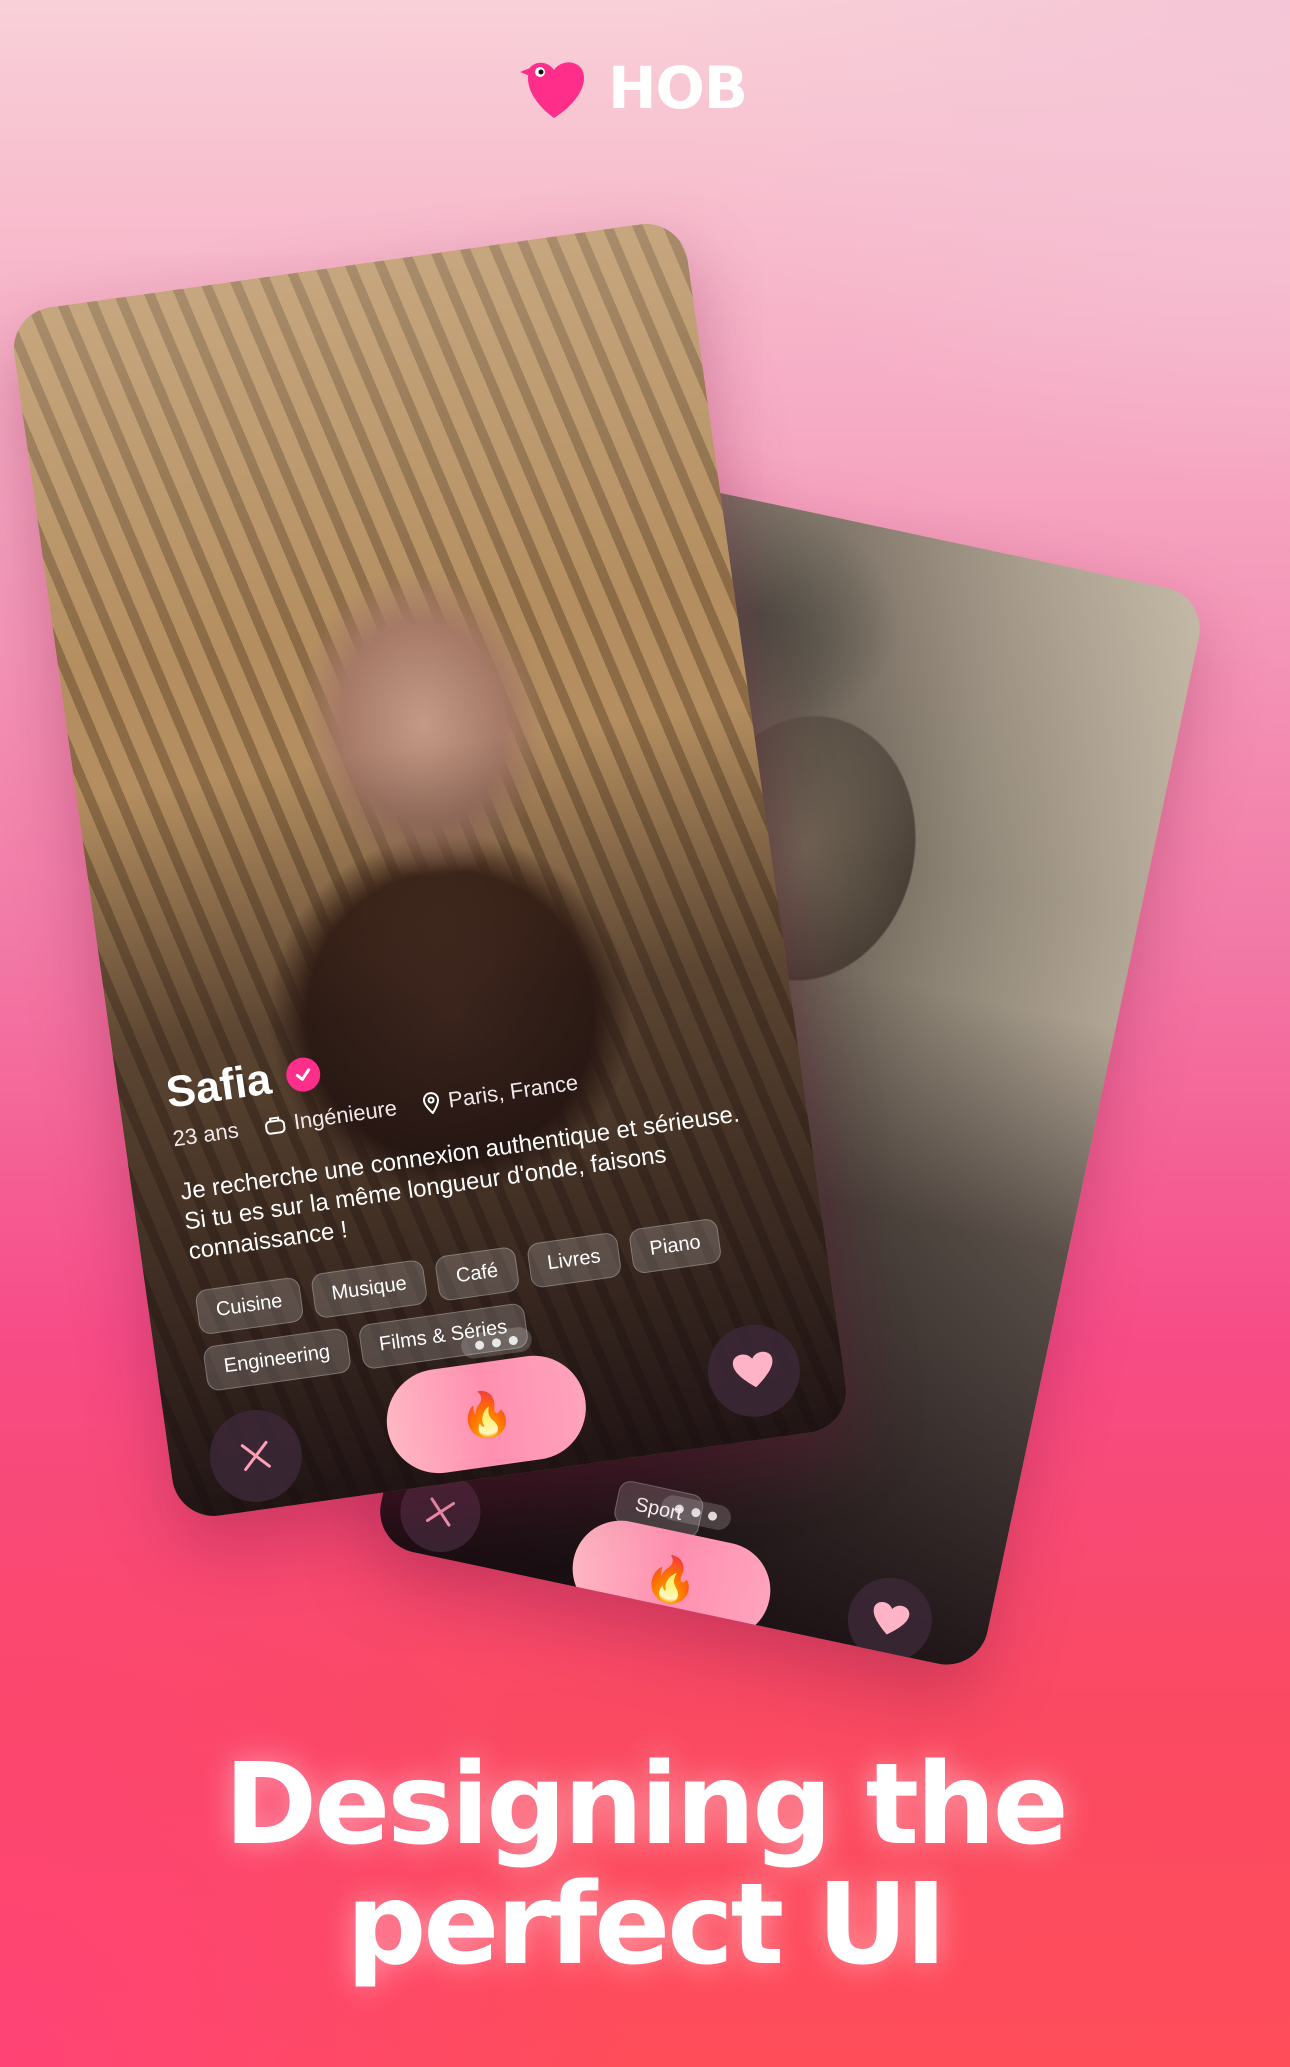  What do you see at coordinates (369, 1289) in the screenshot?
I see `tag-chip: Musique` at bounding box center [369, 1289].